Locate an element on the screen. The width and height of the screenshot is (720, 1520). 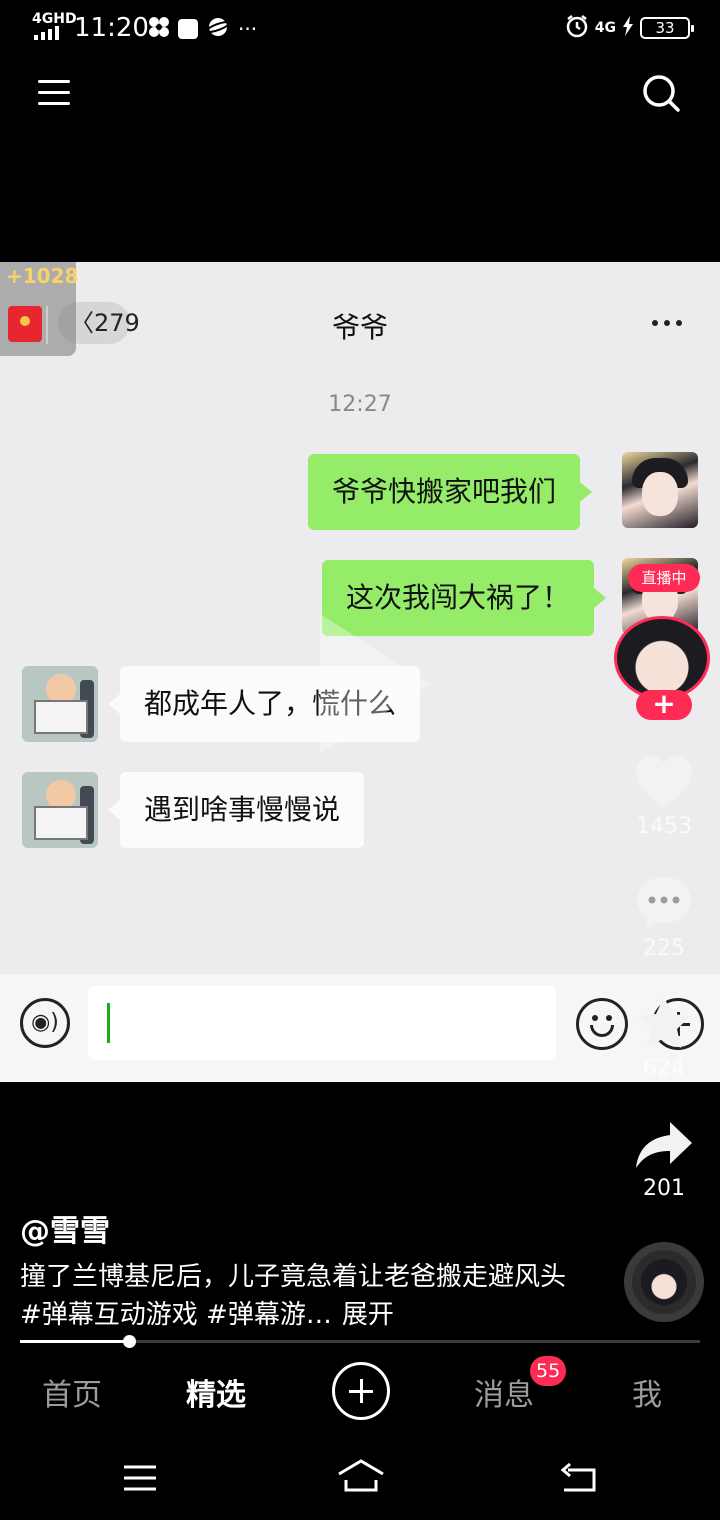
chat-input-bar: ◉) is located at coordinates (360, 1028).